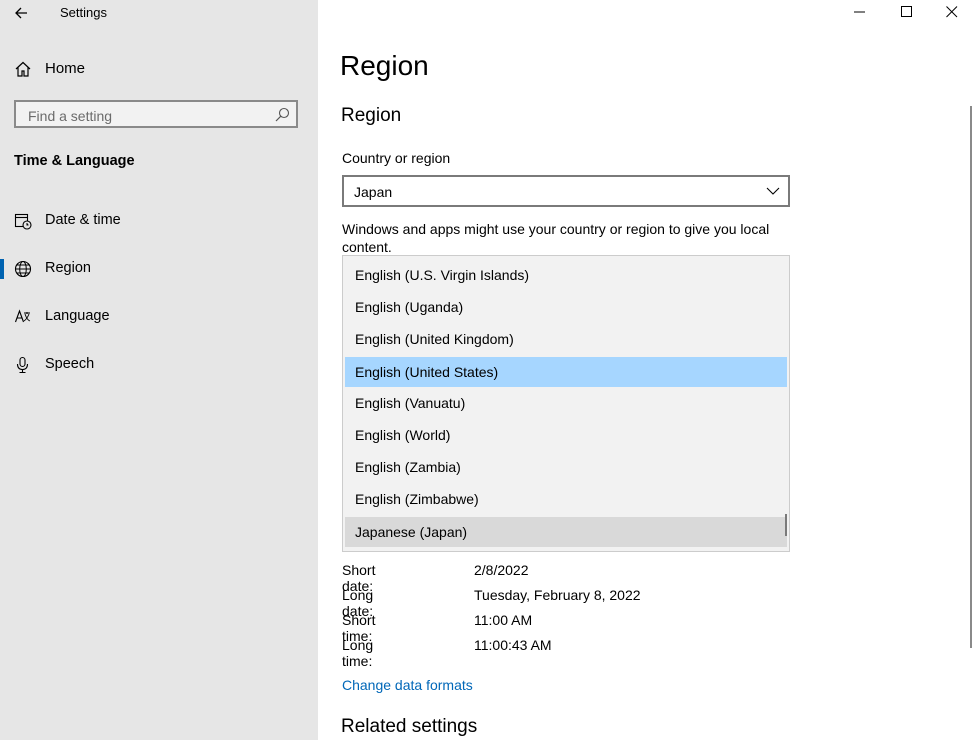 This screenshot has height=740, width=975. Describe the element at coordinates (384, 65) in the screenshot. I see `page-title: Region` at that location.